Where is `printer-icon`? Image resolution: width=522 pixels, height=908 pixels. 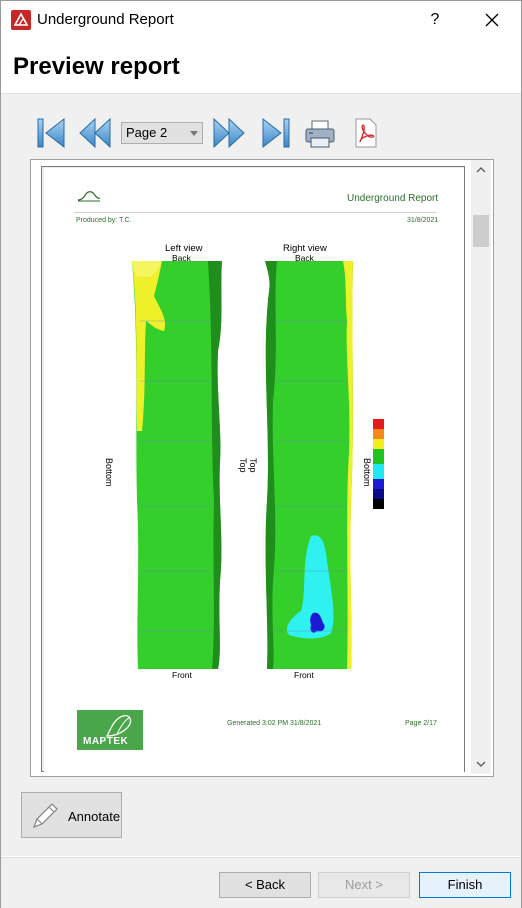 printer-icon is located at coordinates (320, 134).